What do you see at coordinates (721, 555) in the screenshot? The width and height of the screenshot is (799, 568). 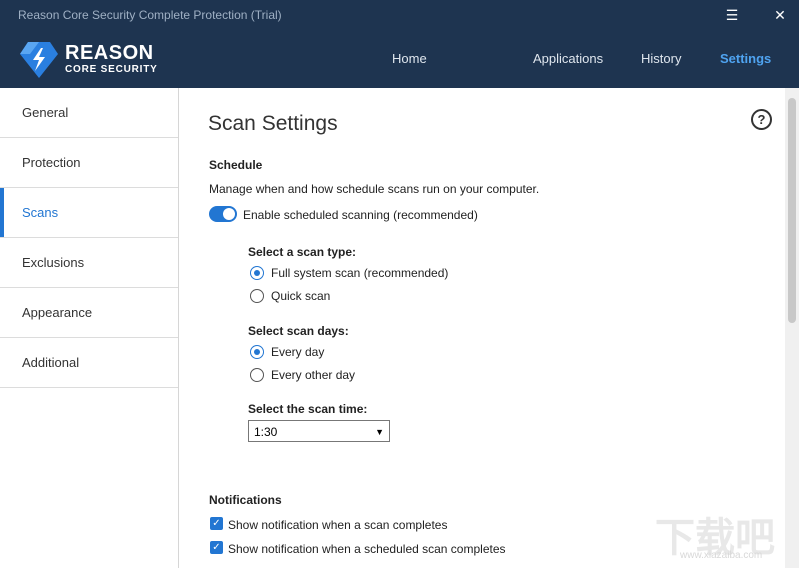 I see `watermark-url: www.xiazaiba.com` at bounding box center [721, 555].